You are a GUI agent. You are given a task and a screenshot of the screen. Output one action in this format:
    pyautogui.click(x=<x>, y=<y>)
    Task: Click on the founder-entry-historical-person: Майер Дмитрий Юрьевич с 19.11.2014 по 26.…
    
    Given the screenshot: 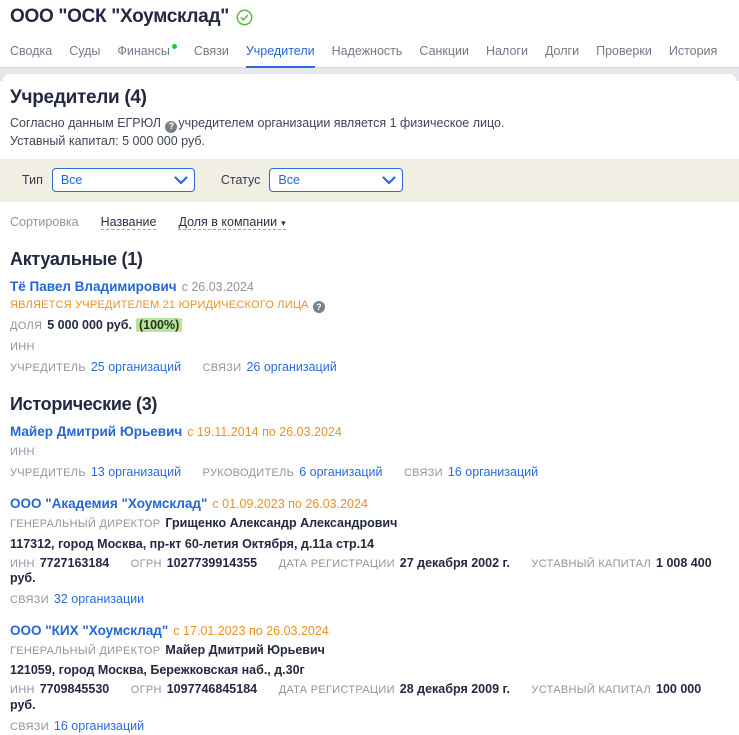 What is the action you would take?
    pyautogui.click(x=369, y=452)
    